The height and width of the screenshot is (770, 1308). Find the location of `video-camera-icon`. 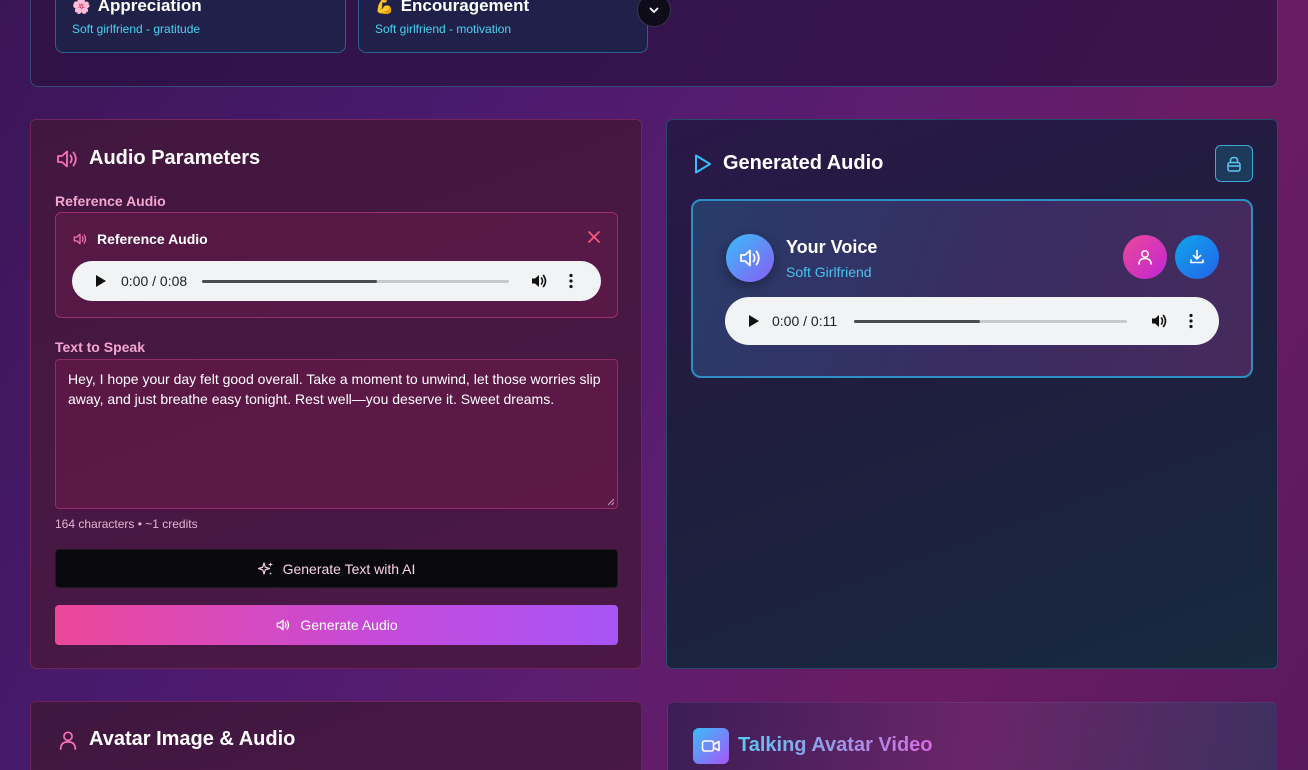

video-camera-icon is located at coordinates (711, 746).